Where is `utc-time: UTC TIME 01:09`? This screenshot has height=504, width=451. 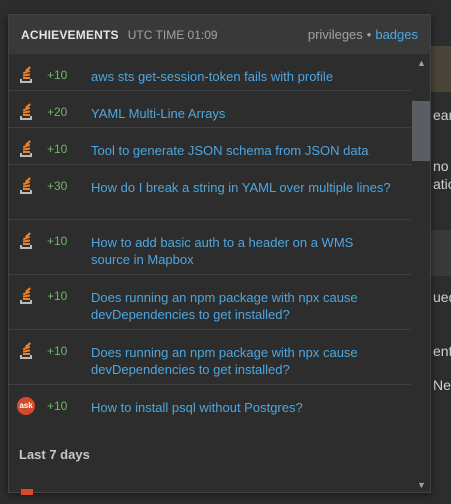 utc-time: UTC TIME 01:09 is located at coordinates (172, 34).